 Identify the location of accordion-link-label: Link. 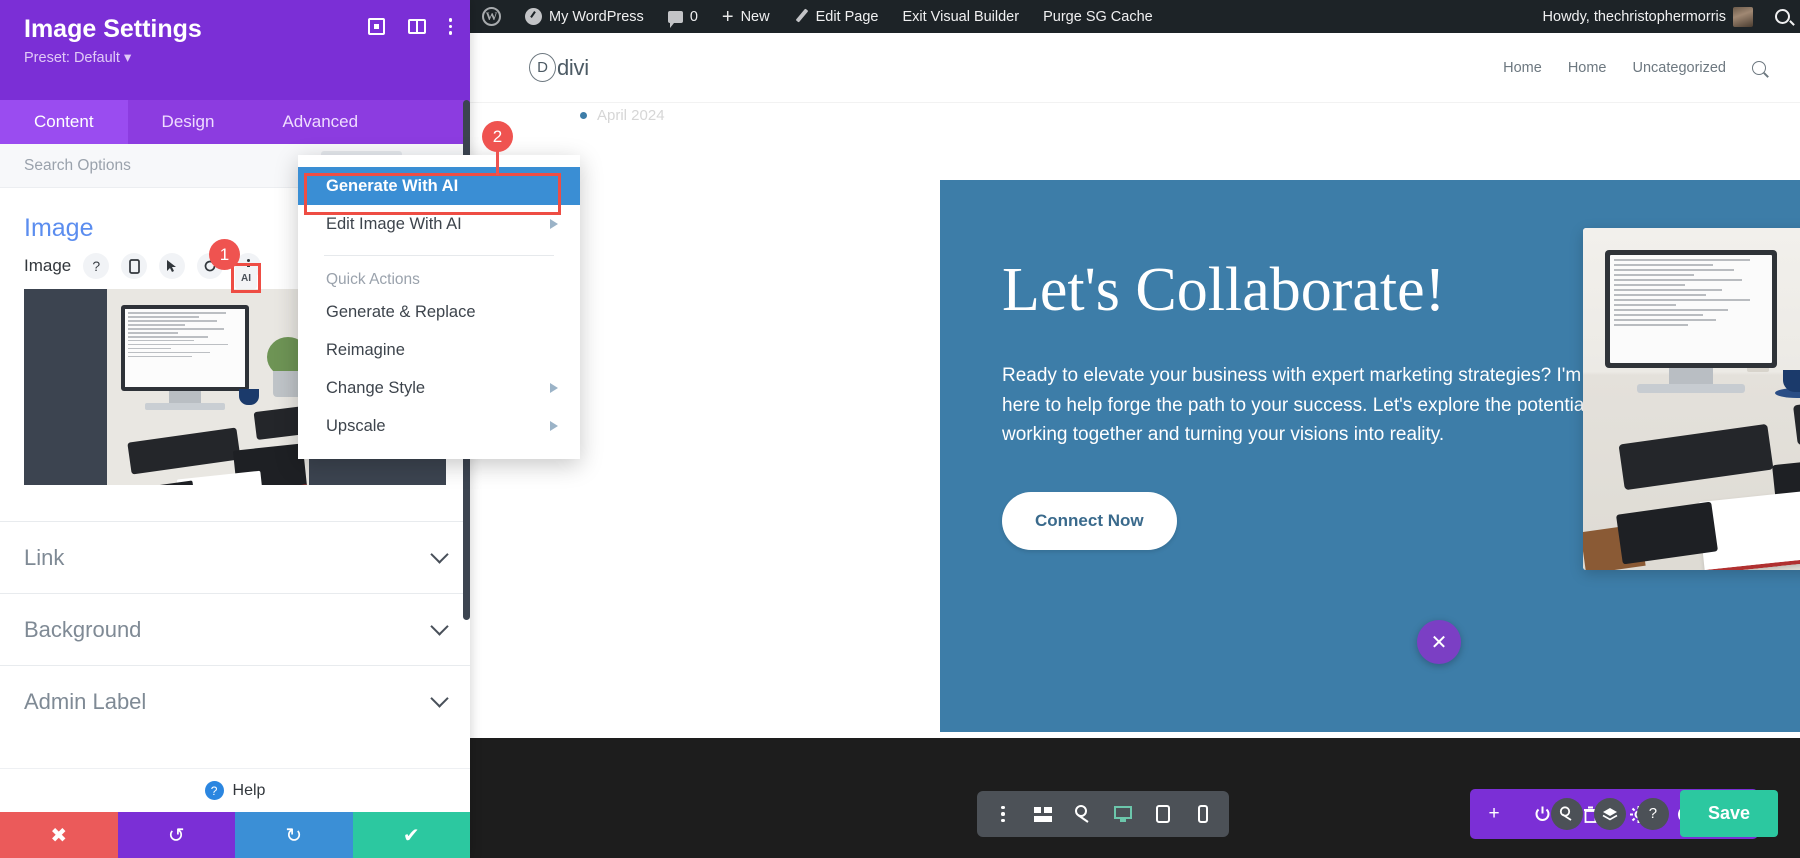
(44, 557).